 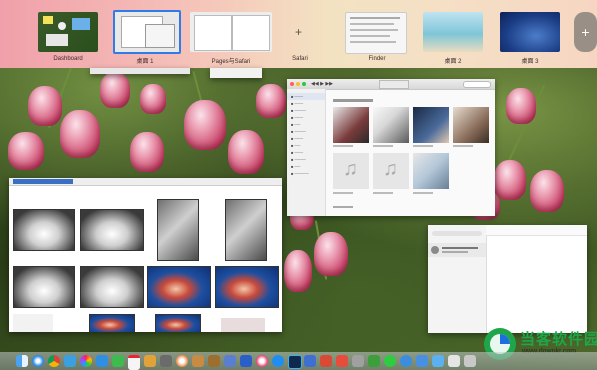 I want to click on space-label-desktop-3: 桌面 3, so click(x=530, y=62).